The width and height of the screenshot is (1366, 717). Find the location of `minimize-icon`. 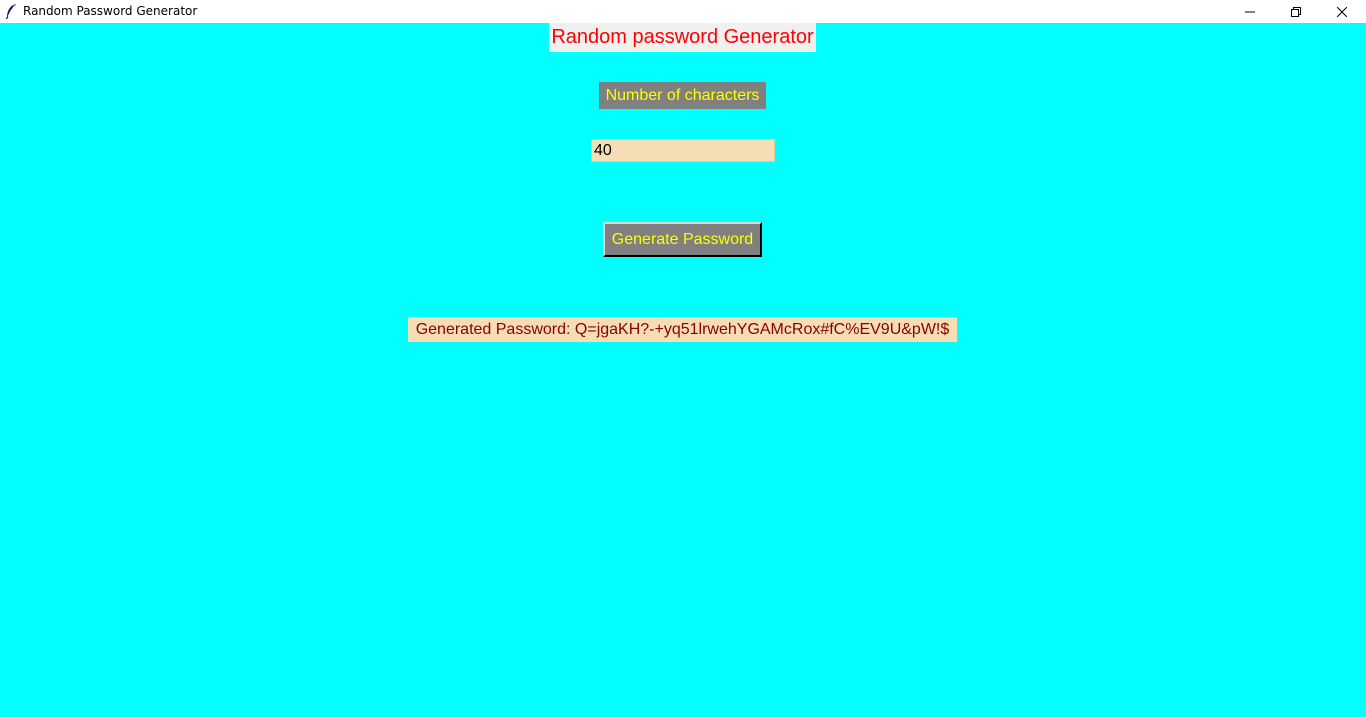

minimize-icon is located at coordinates (1250, 11).